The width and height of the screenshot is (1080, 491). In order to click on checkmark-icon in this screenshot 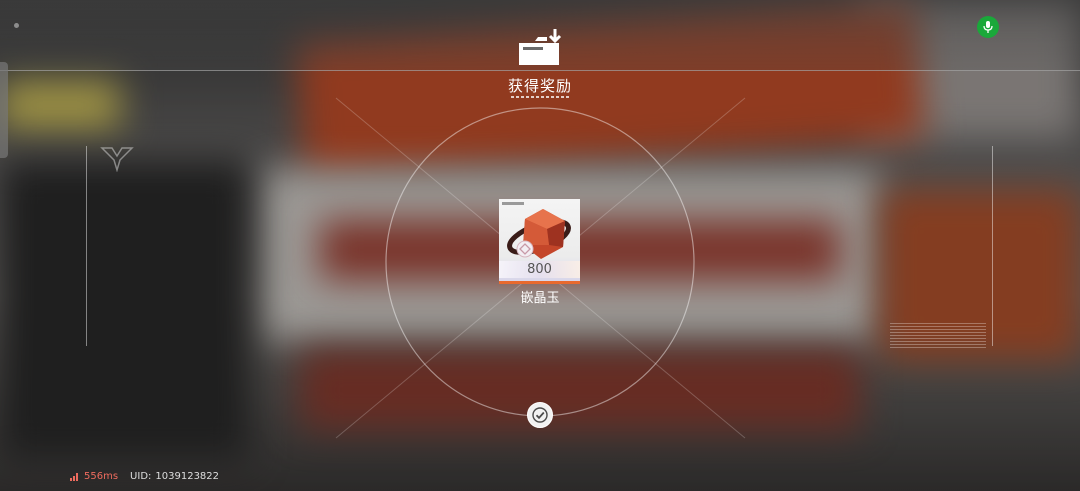, I will do `click(540, 415)`.